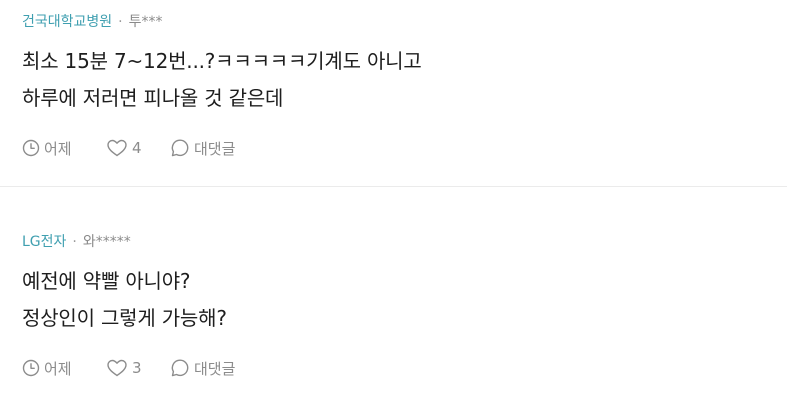 The height and width of the screenshot is (402, 787). Describe the element at coordinates (146, 22) in the screenshot. I see `author-nickname: 투***` at that location.